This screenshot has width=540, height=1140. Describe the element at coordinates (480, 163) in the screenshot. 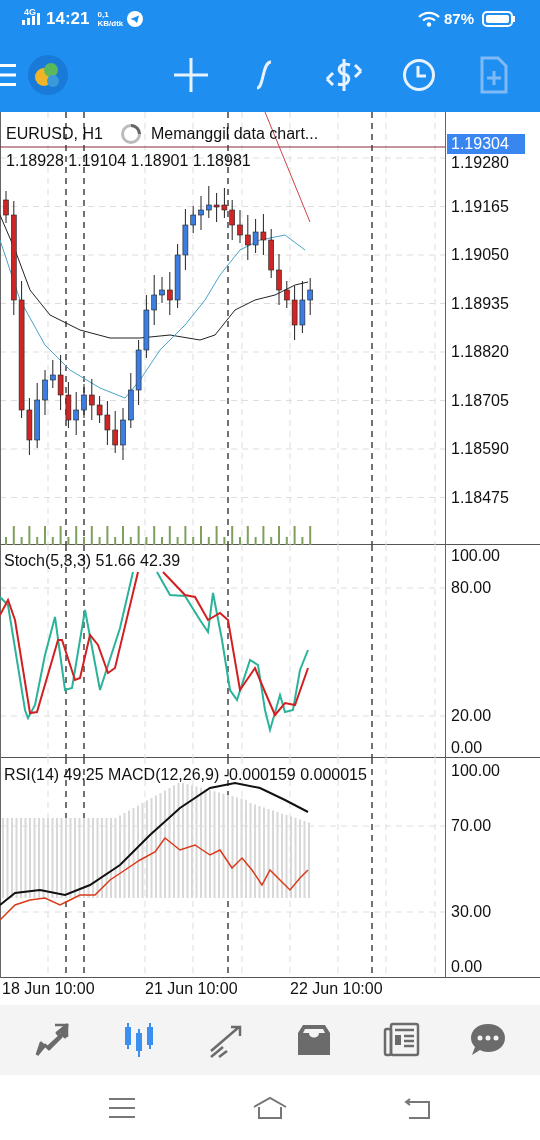

I see `price-tick-label: 1.19280` at that location.